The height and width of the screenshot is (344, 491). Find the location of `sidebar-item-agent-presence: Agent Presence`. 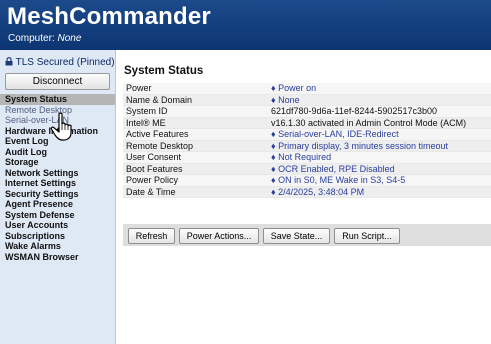

sidebar-item-agent-presence: Agent Presence is located at coordinates (57, 204).